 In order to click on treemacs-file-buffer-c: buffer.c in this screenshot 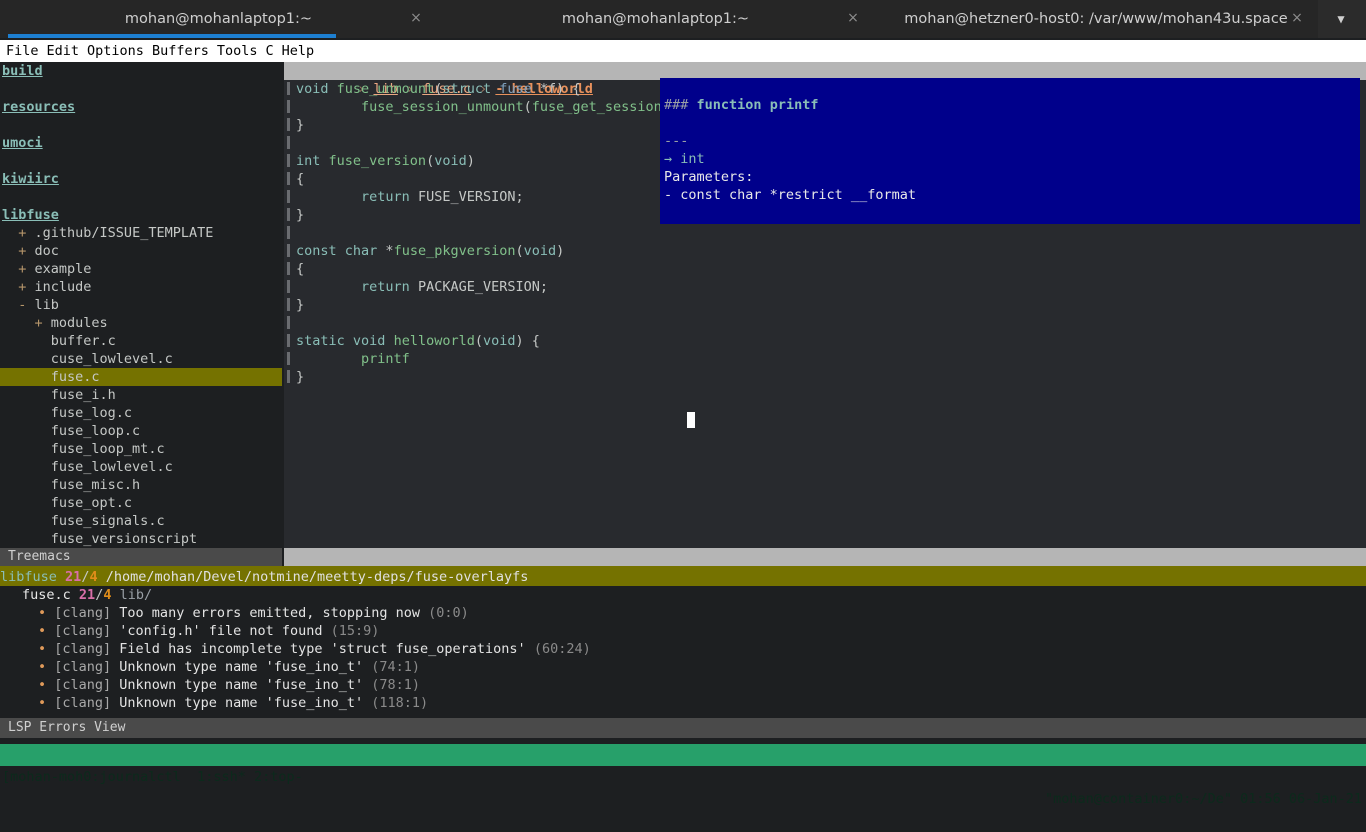, I will do `click(141, 341)`.